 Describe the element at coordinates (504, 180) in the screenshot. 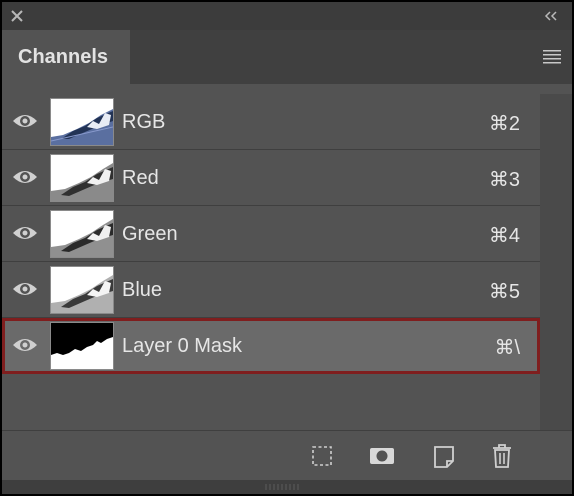

I see `channel-shortcut: ⌘3` at that location.